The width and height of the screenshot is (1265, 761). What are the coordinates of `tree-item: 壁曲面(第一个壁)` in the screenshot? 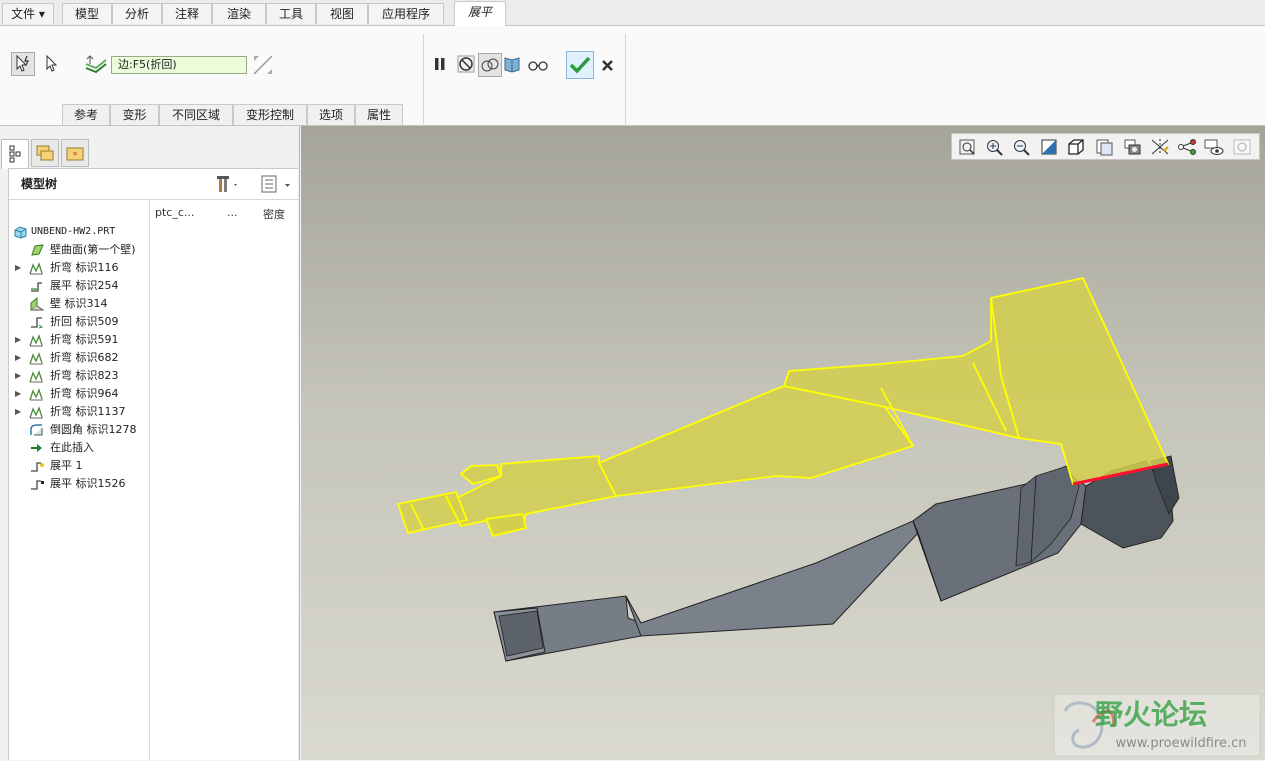 It's located at (78, 250).